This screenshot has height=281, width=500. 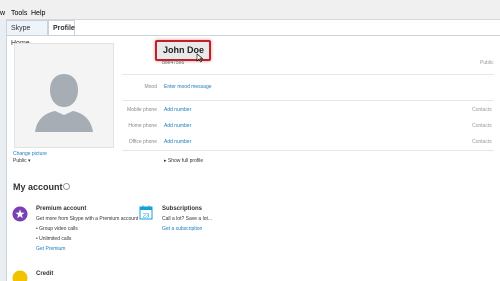 I want to click on subscriptions-title: Subscriptions, so click(x=182, y=209).